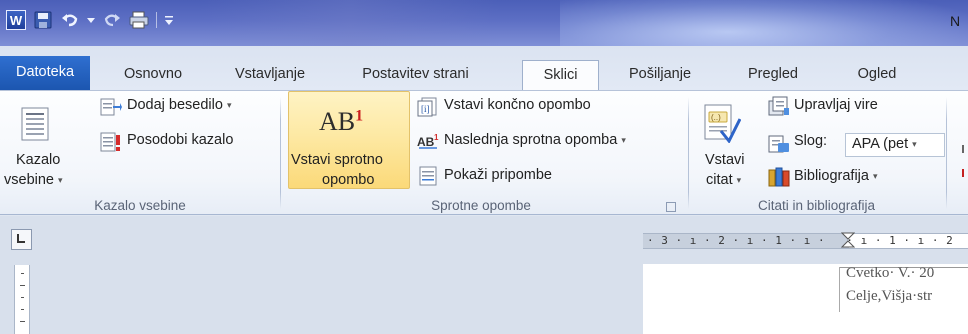 This screenshot has height=334, width=968. What do you see at coordinates (70, 20) in the screenshot?
I see `undo-icon` at bounding box center [70, 20].